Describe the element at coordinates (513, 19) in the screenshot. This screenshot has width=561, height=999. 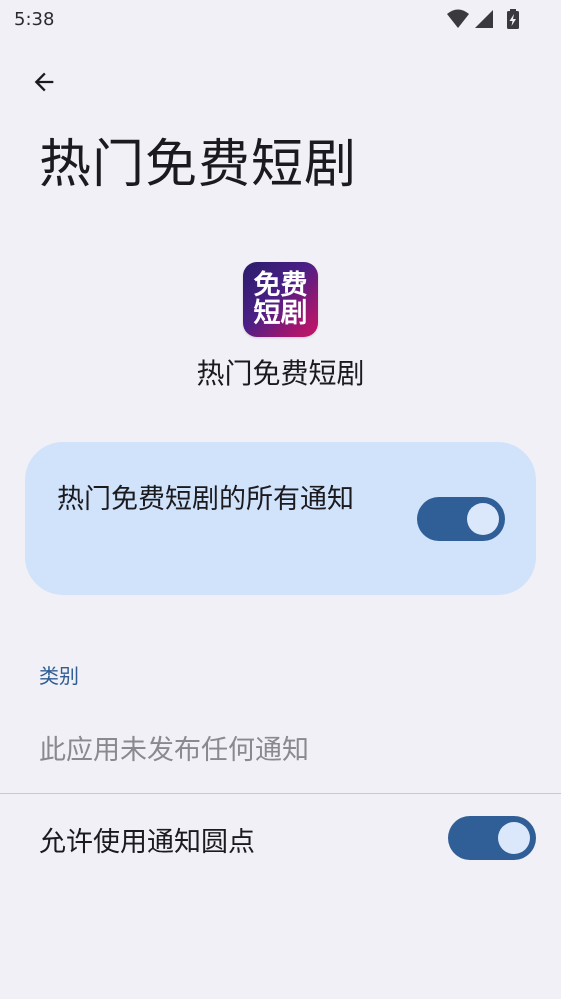
I see `battery-charging-icon` at that location.